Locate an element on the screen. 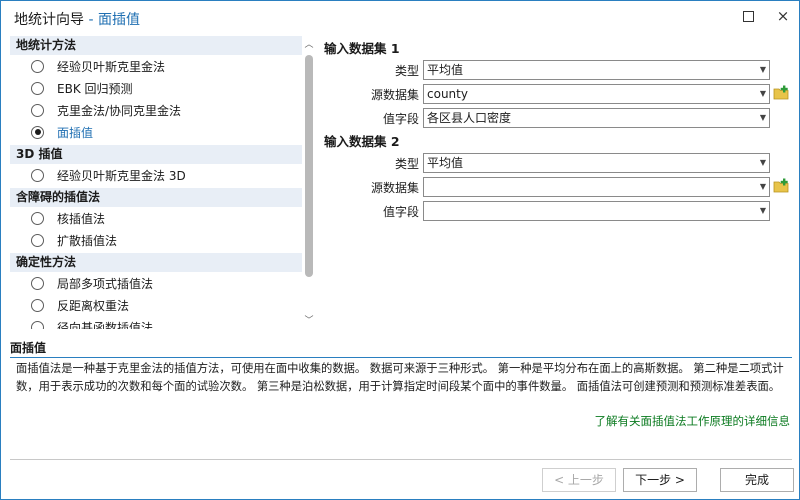  method-option-label: 核插值法 is located at coordinates (81, 218).